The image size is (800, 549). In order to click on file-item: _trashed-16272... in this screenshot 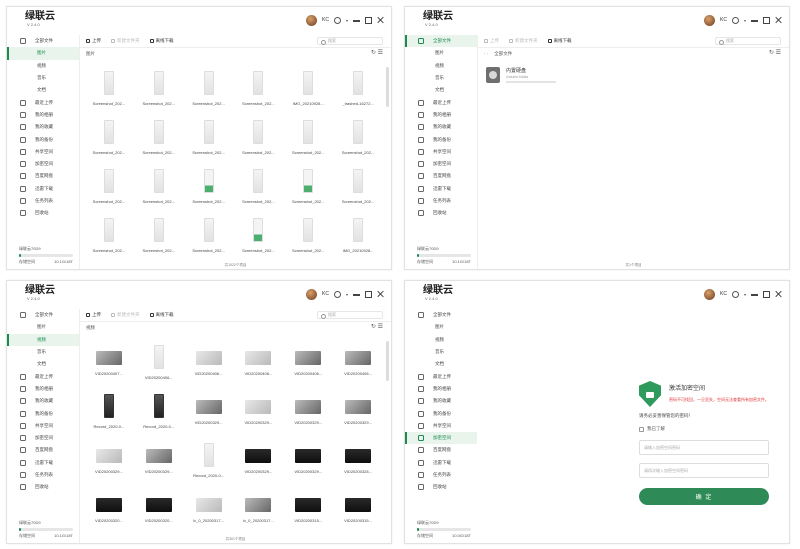, I will do `click(358, 87)`.